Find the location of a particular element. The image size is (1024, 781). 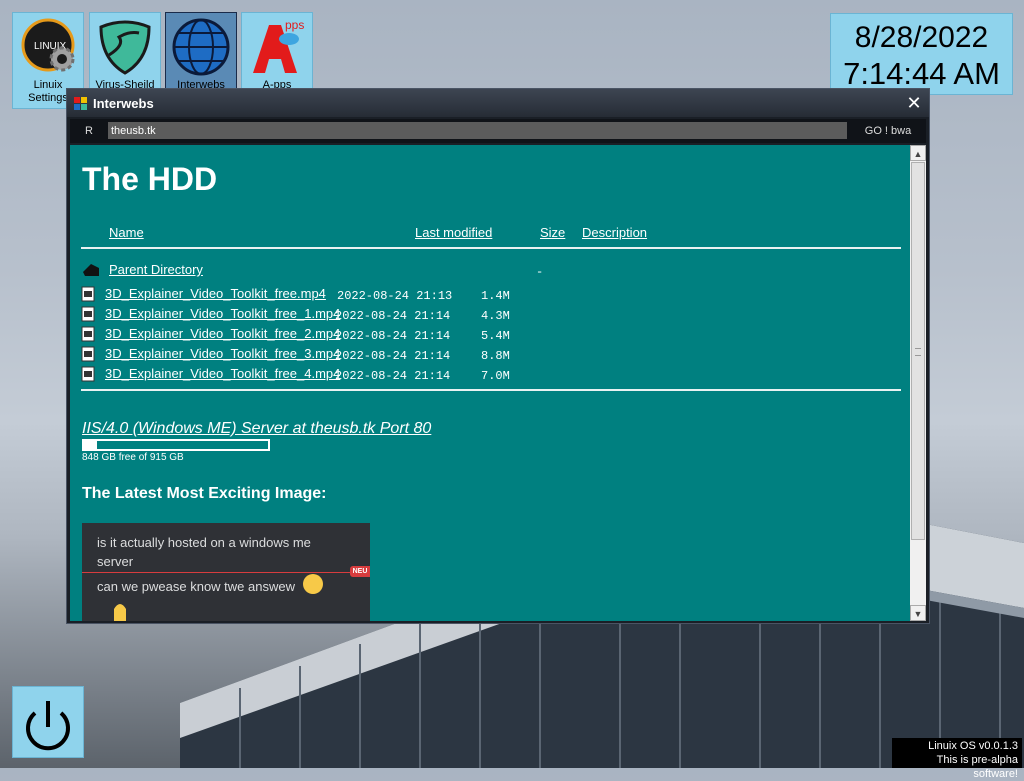

power-button is located at coordinates (48, 722).